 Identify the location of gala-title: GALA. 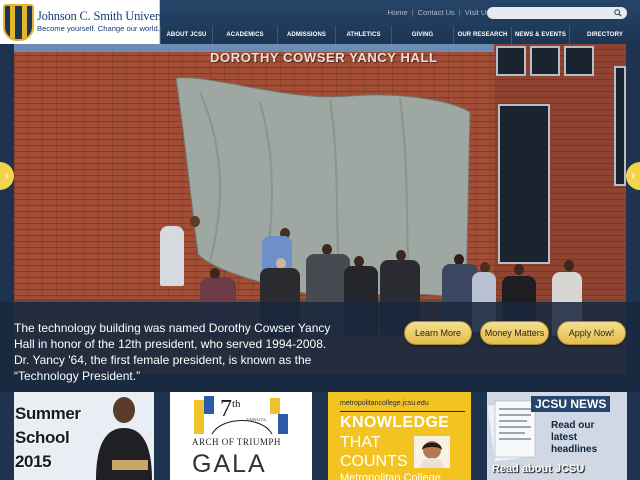
(229, 464).